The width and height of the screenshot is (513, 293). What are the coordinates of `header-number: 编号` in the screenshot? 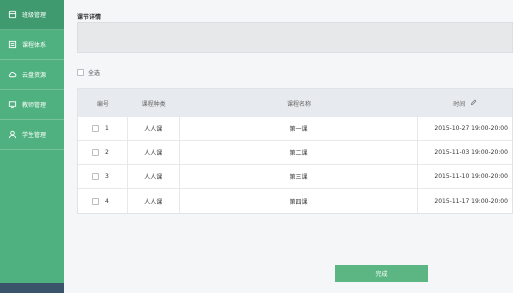 It's located at (102, 104).